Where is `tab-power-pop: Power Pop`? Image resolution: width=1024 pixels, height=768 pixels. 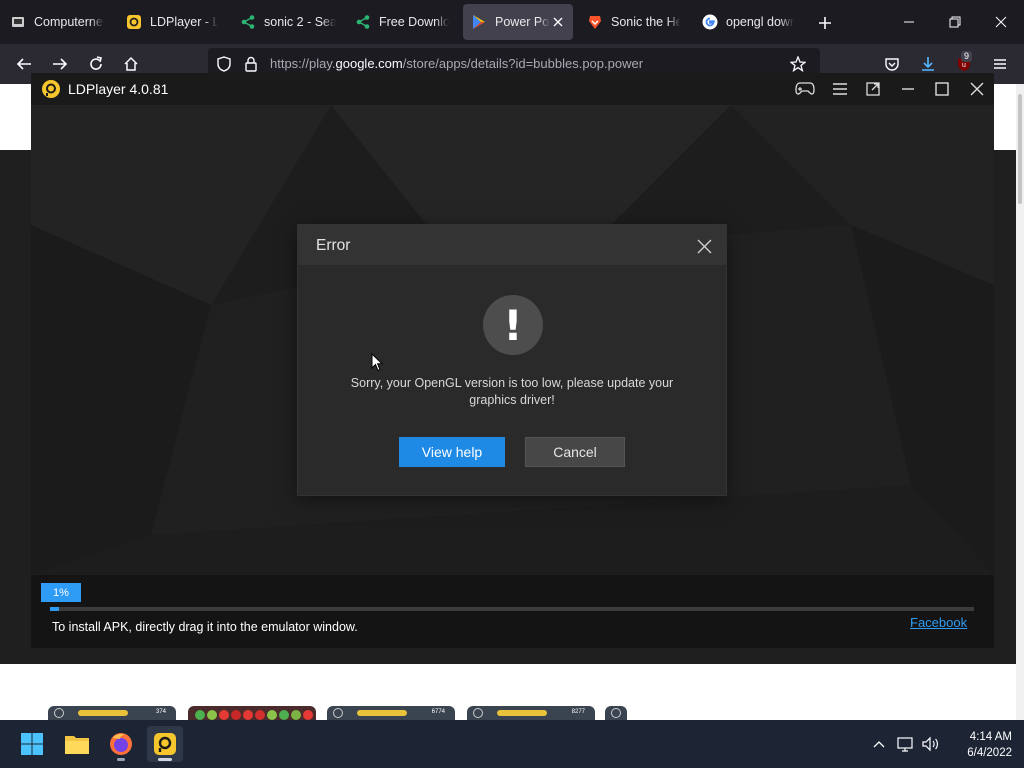
tab-power-pop: Power Pop is located at coordinates (518, 22).